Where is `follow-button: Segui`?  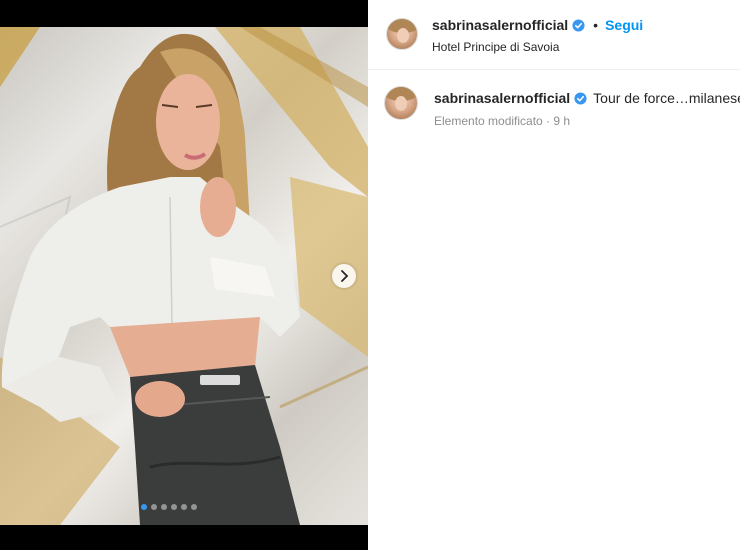
follow-button: Segui is located at coordinates (624, 25).